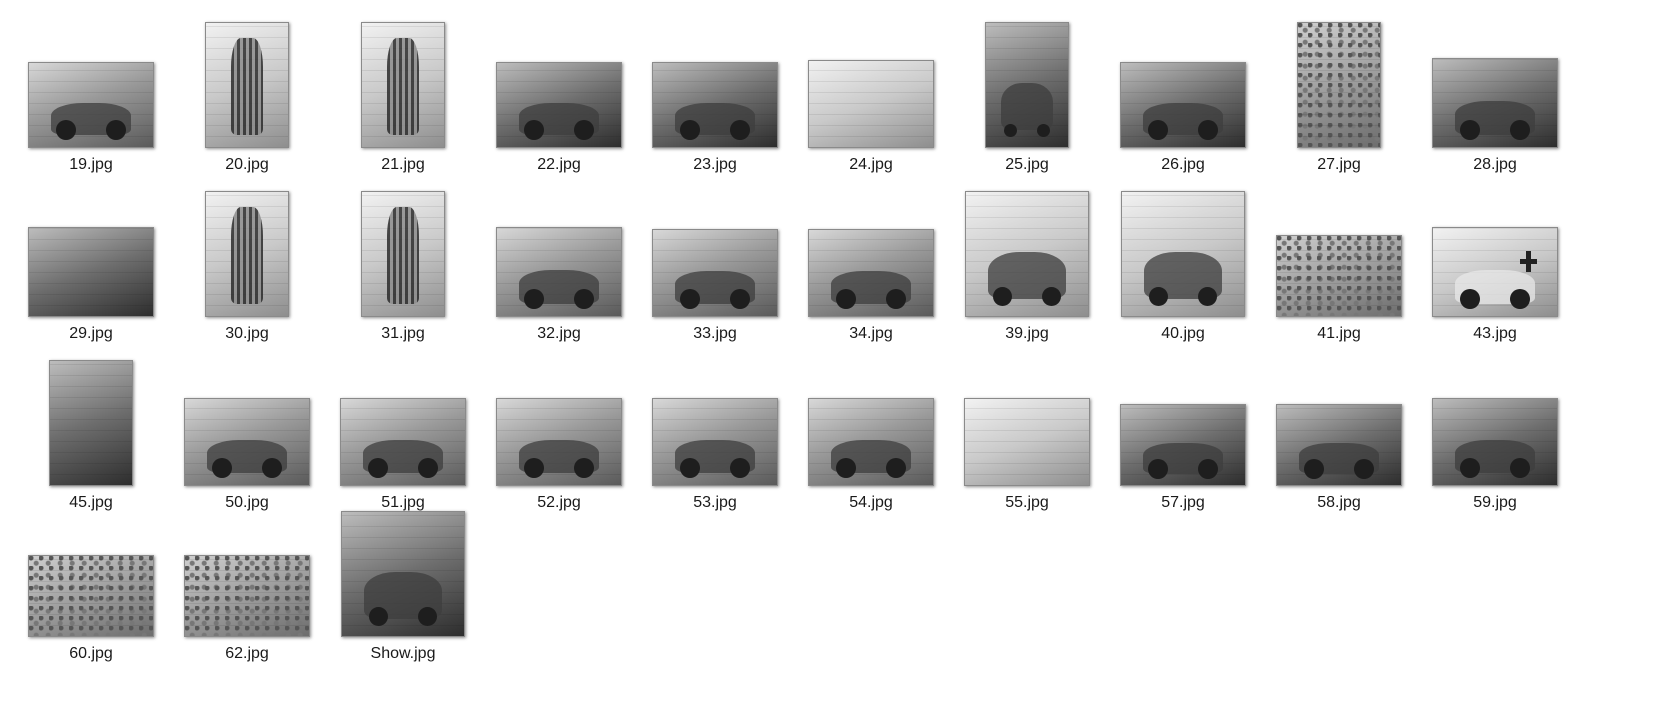 The image size is (1659, 721). I want to click on file-item: 25.jpg, so click(1027, 93).